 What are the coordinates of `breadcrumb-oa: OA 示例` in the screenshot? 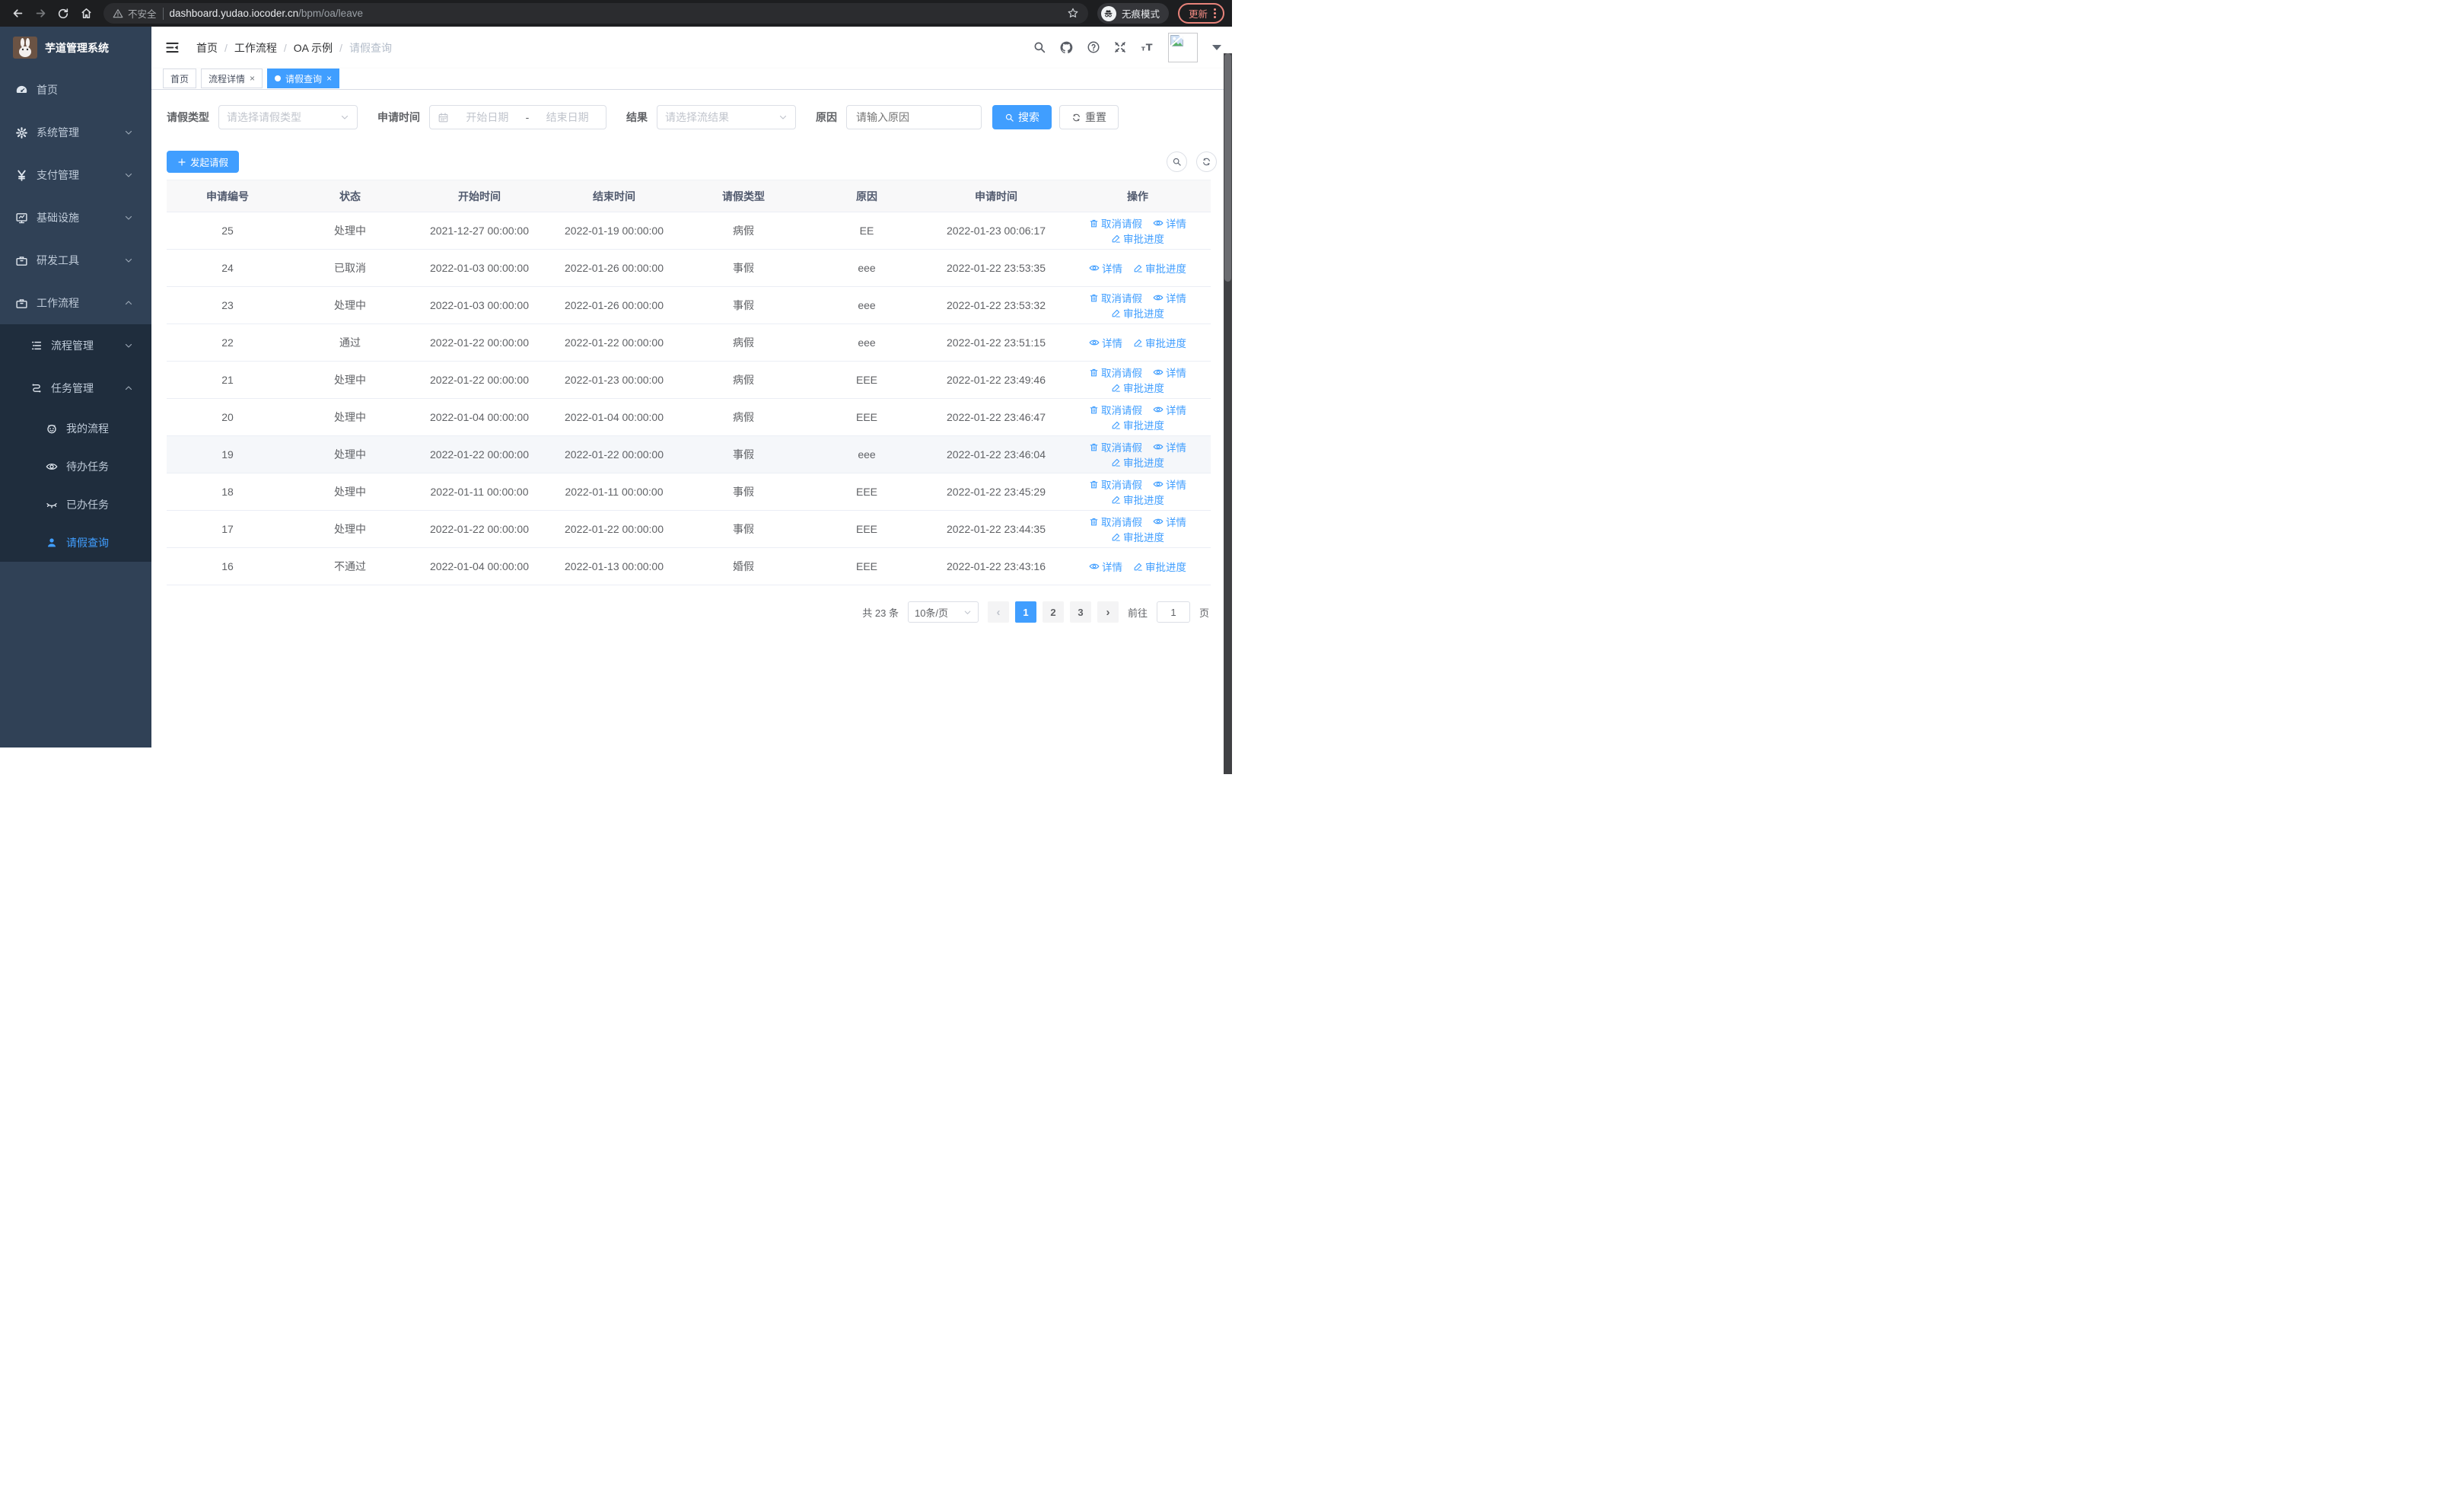 It's located at (313, 48).